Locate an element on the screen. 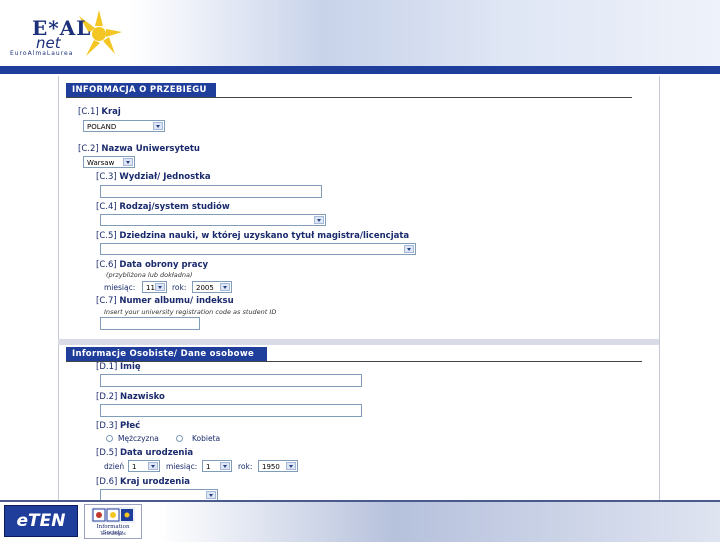 The height and width of the screenshot is (542, 720). first-name-input is located at coordinates (231, 380).